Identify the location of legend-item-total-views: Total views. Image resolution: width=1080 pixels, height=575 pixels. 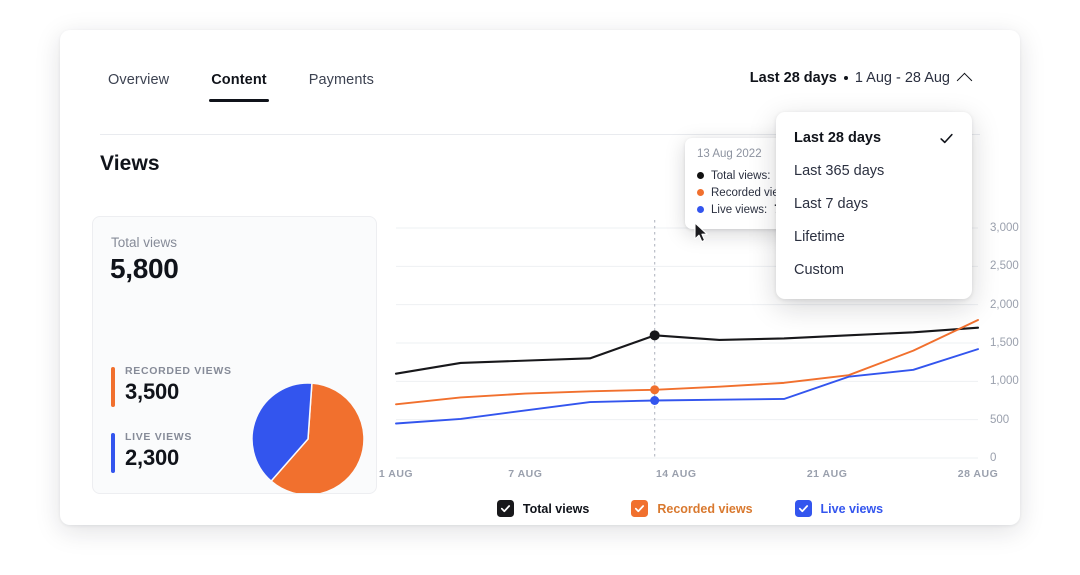
(543, 508).